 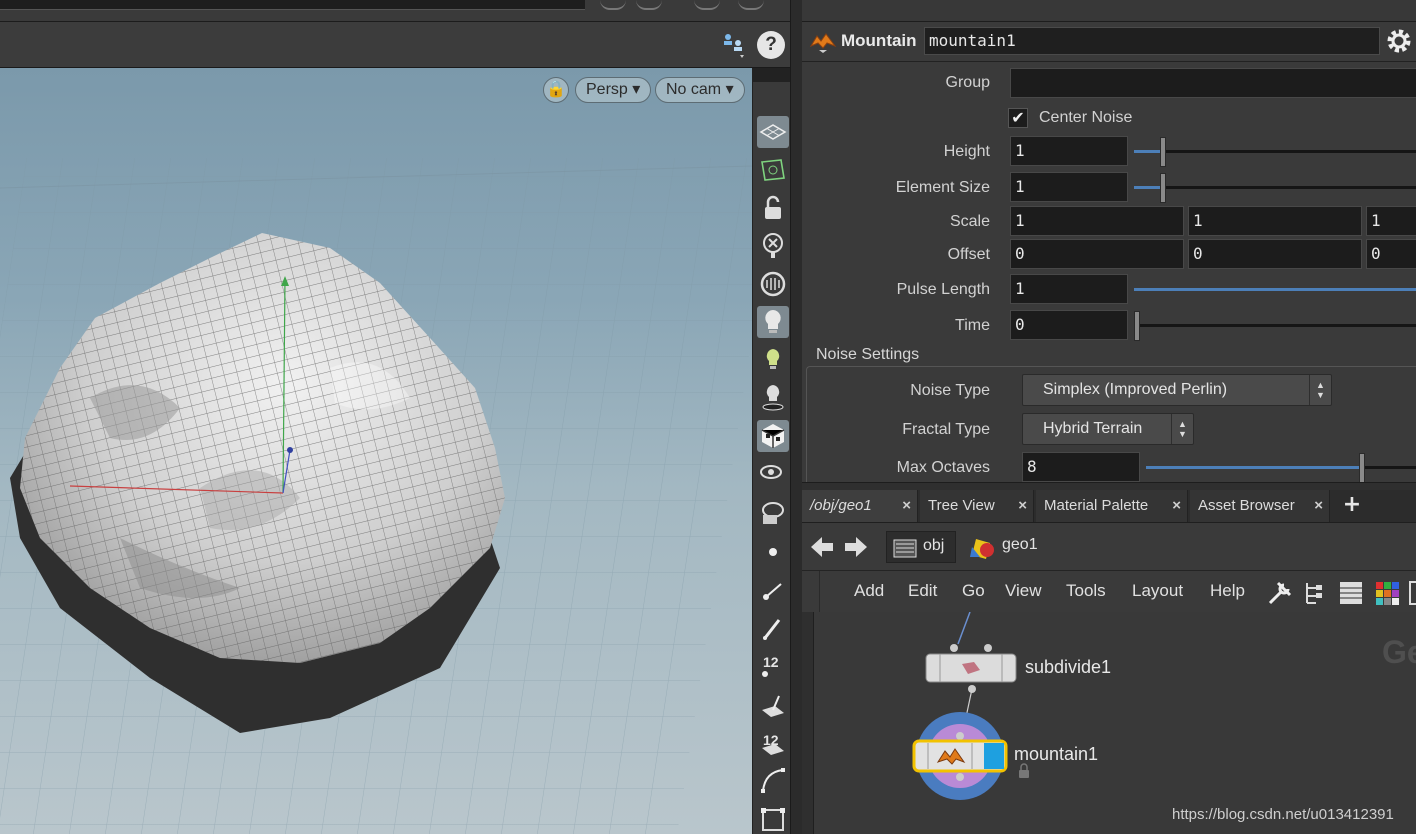 What do you see at coordinates (1275, 152) in the screenshot?
I see `height-slider` at bounding box center [1275, 152].